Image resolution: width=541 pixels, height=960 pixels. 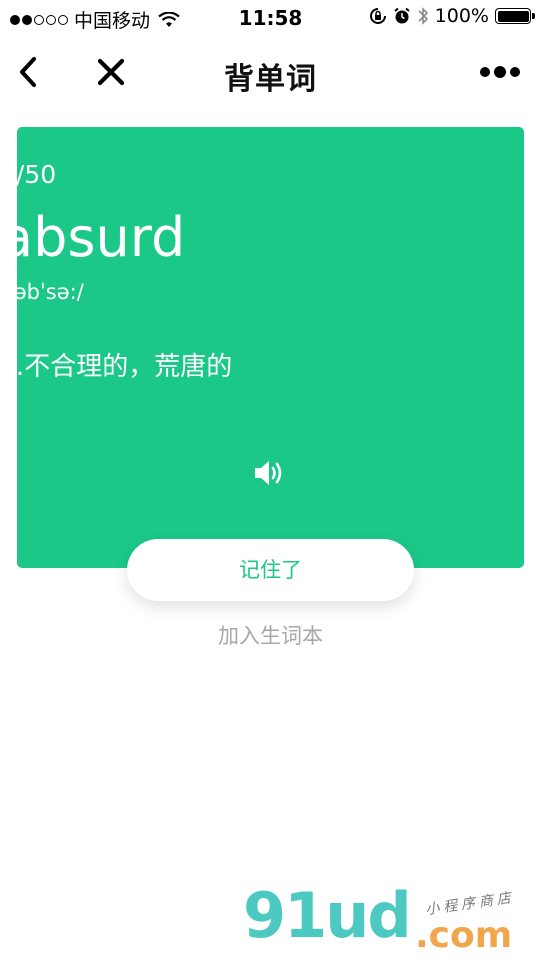 What do you see at coordinates (270, 18) in the screenshot?
I see `status-bar: 中国移动 11:58 100%` at bounding box center [270, 18].